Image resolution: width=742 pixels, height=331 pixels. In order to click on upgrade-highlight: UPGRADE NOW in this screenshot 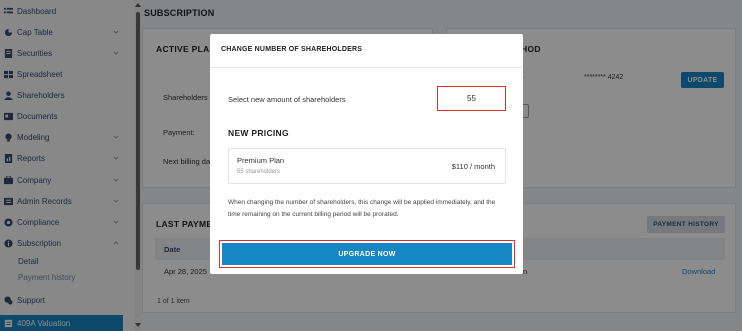, I will do `click(367, 254)`.